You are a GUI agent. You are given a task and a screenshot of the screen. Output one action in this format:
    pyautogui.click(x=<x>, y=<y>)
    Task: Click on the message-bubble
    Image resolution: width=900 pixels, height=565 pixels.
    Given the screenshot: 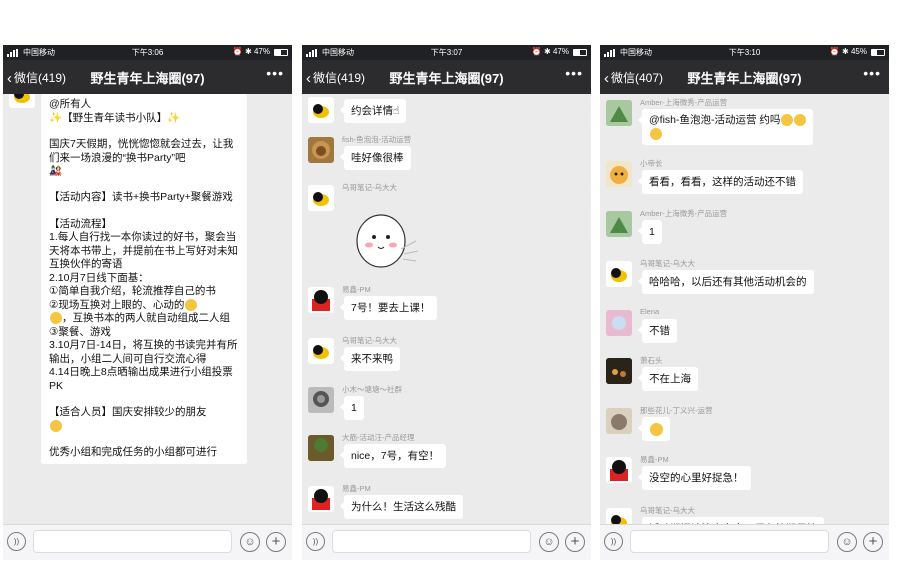 What is the action you would take?
    pyautogui.click(x=654, y=429)
    